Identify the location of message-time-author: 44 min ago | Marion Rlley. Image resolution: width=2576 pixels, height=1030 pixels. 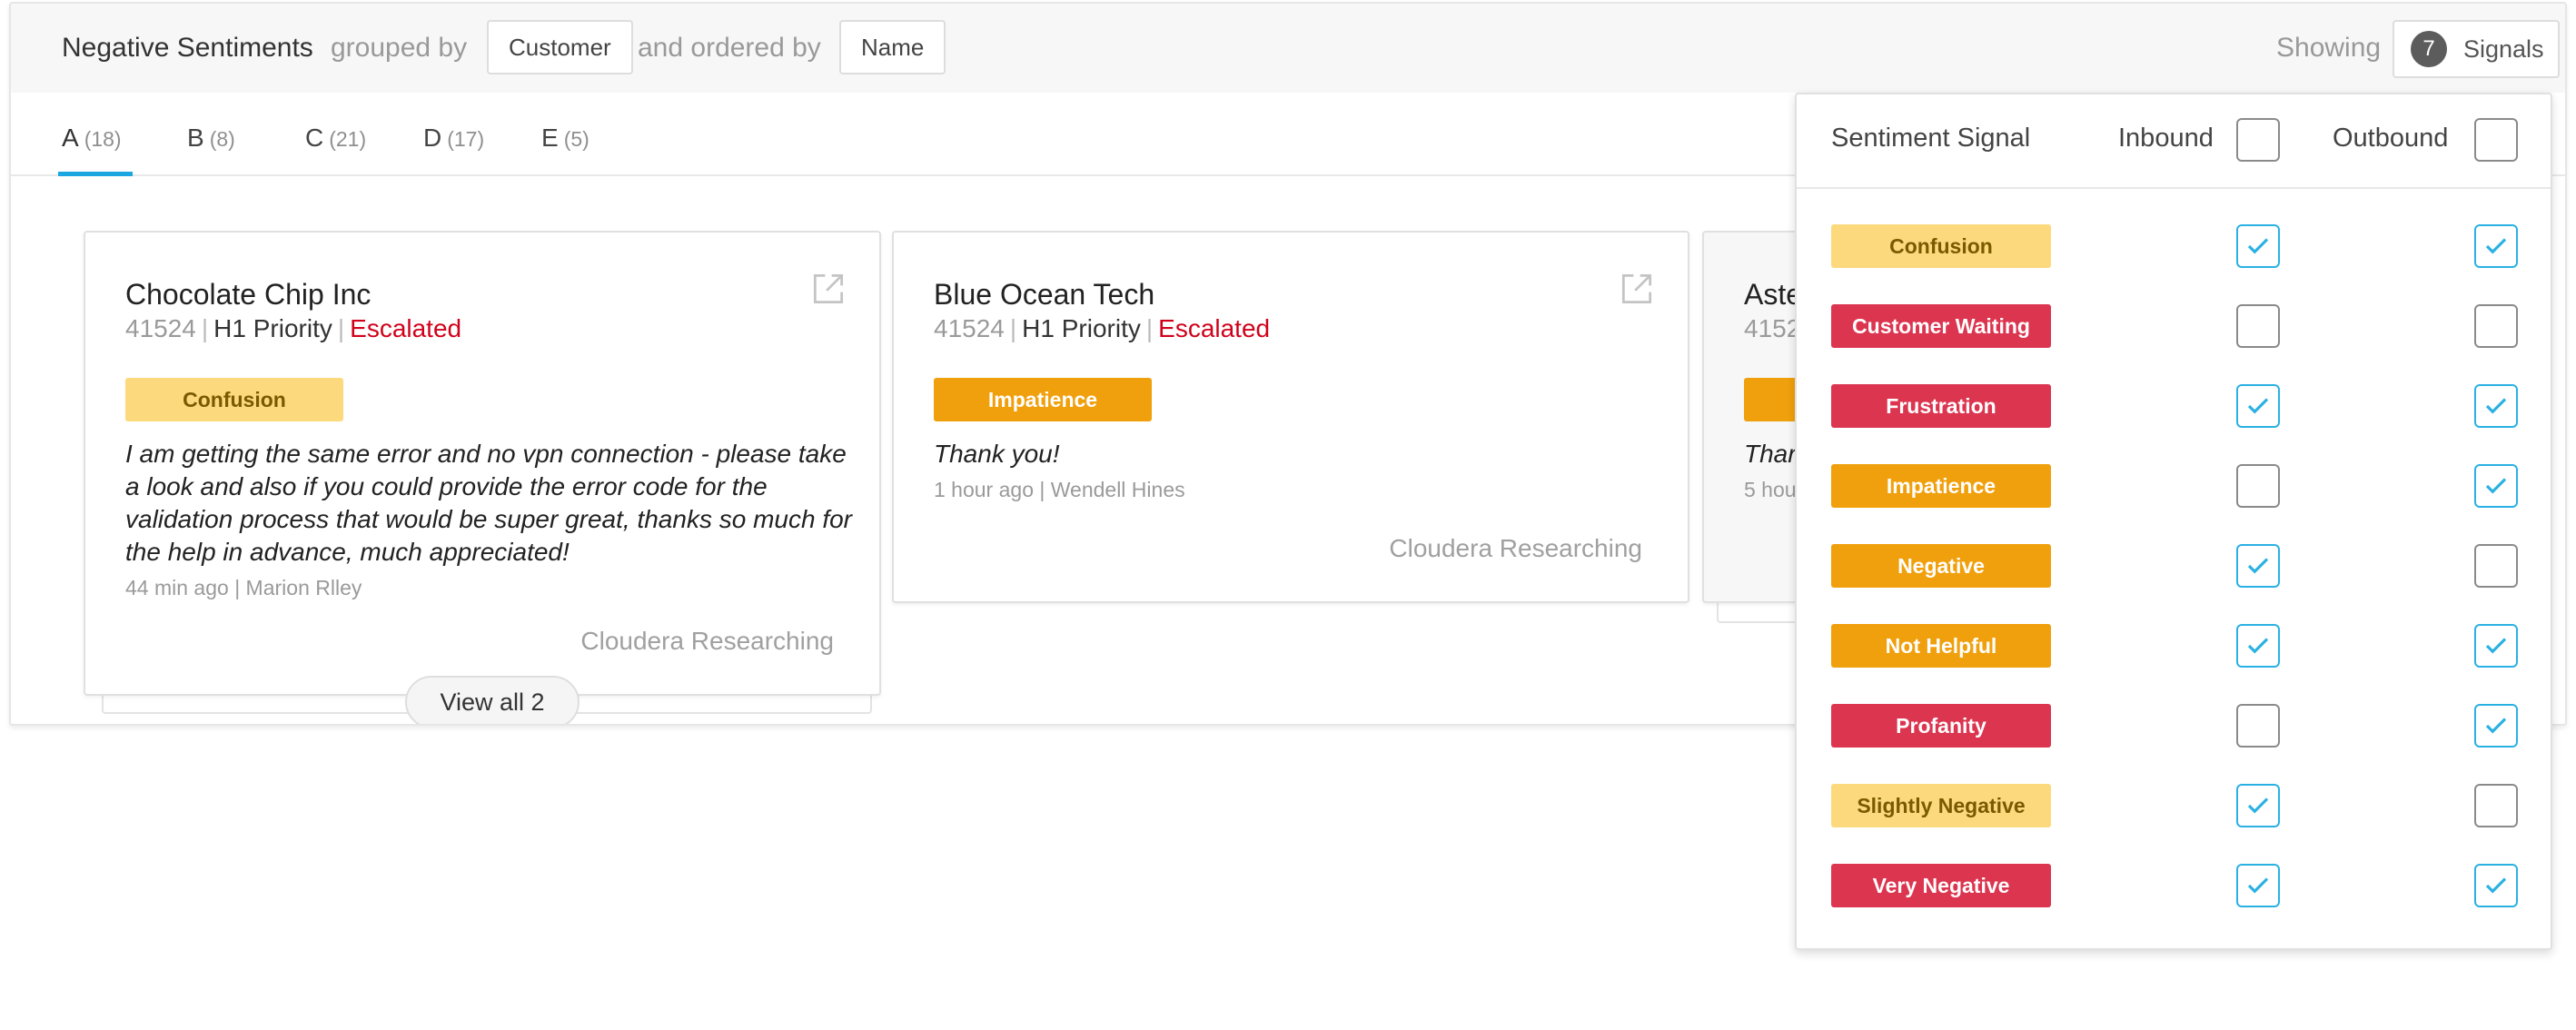
(243, 587).